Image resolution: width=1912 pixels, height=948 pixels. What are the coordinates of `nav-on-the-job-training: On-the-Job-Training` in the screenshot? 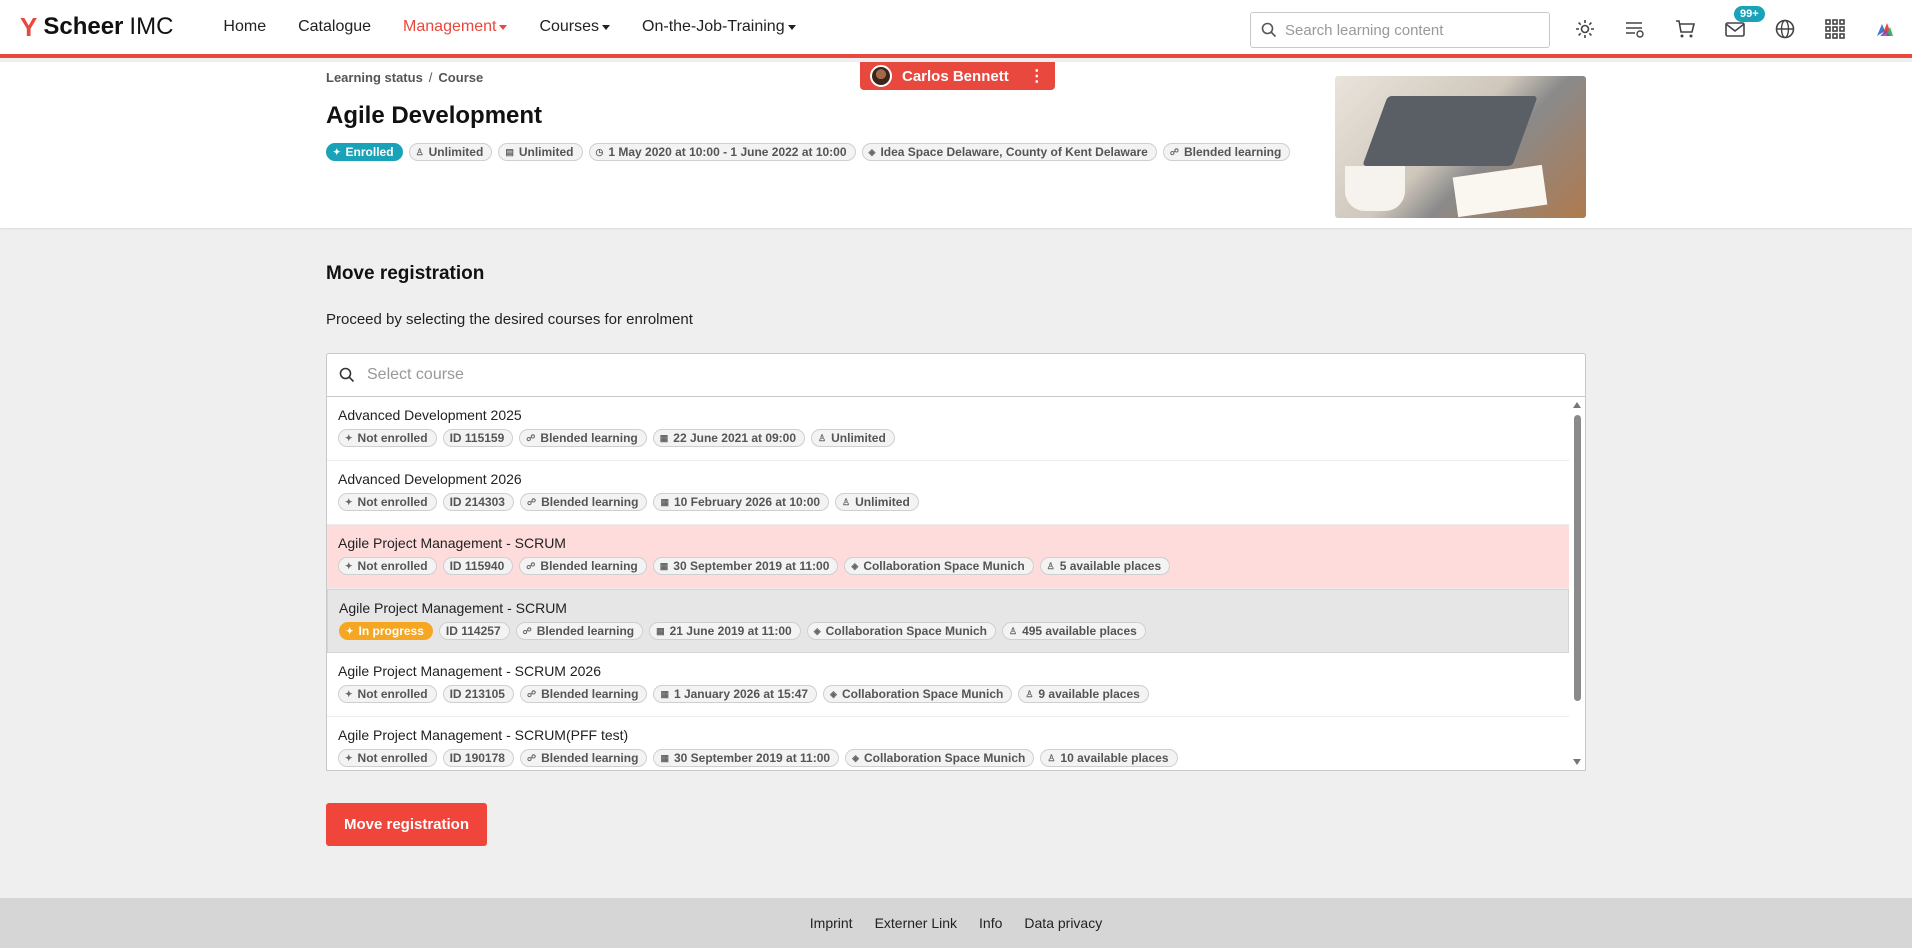 It's located at (719, 27).